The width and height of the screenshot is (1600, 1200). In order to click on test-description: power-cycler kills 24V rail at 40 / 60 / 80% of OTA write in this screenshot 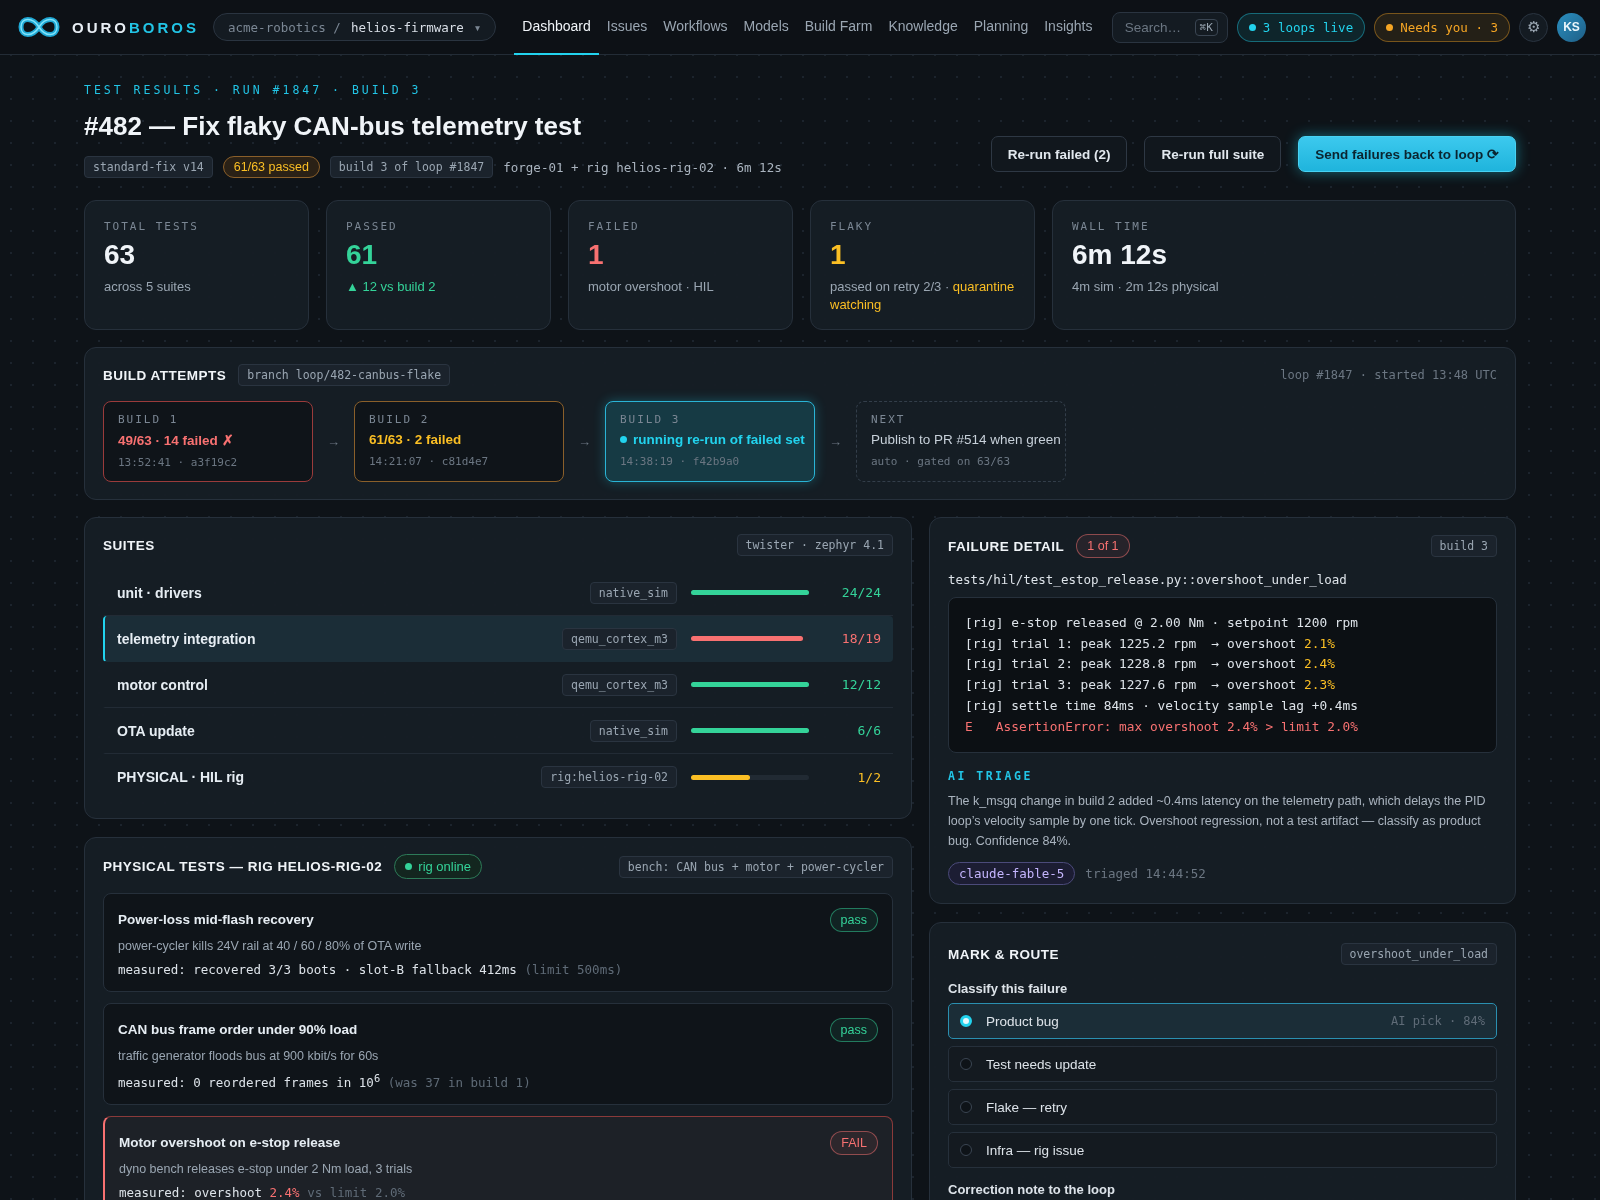, I will do `click(270, 946)`.